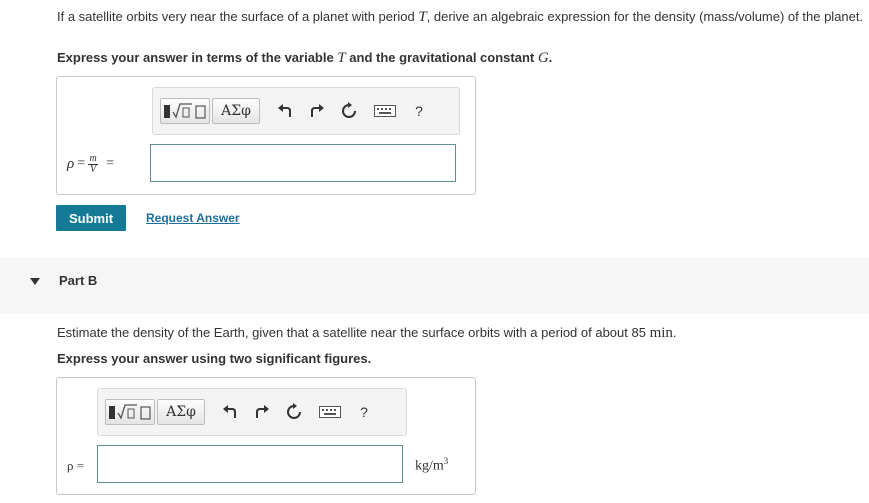  Describe the element at coordinates (446, 461) in the screenshot. I see `unit-exponent: 3` at that location.